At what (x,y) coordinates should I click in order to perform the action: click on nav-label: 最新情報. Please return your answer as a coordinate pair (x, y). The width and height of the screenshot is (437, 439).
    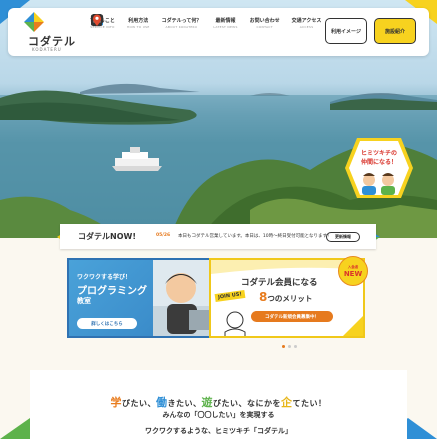
    Looking at the image, I should click on (225, 21).